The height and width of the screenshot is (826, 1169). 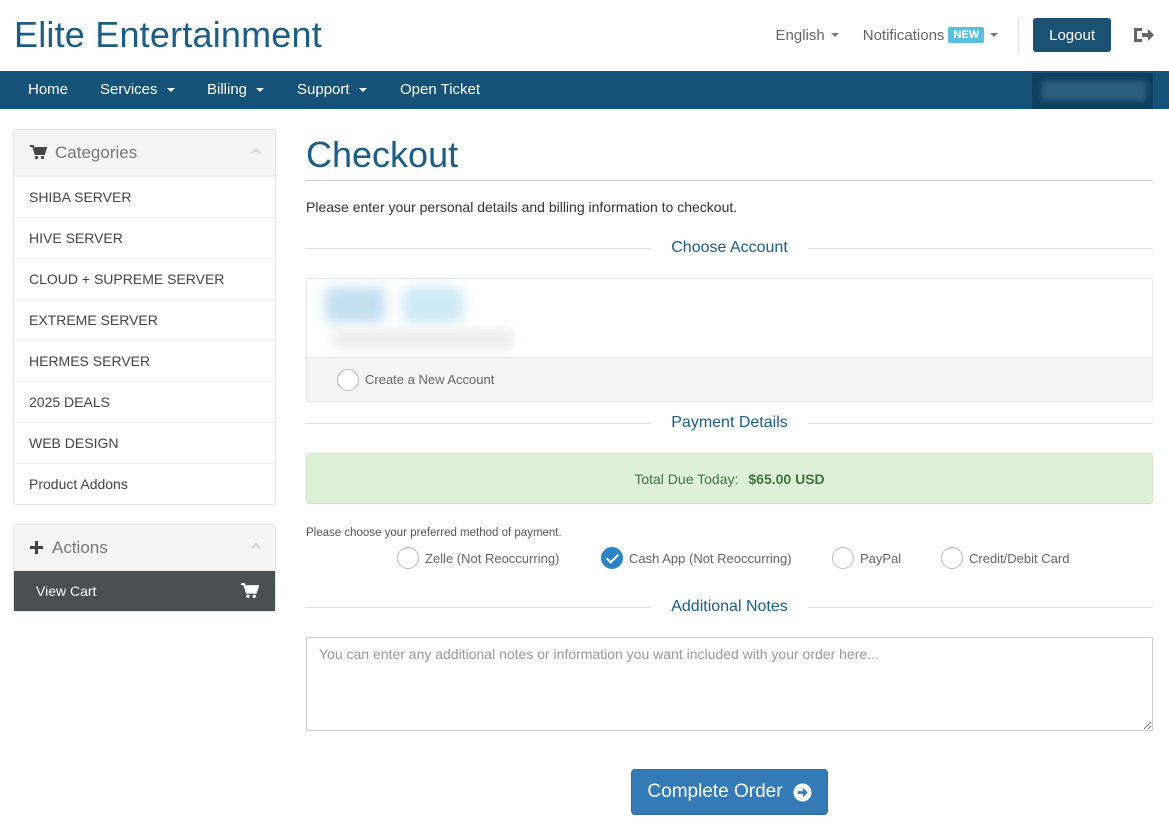 I want to click on category-product-addons: Product Addons, so click(x=144, y=483).